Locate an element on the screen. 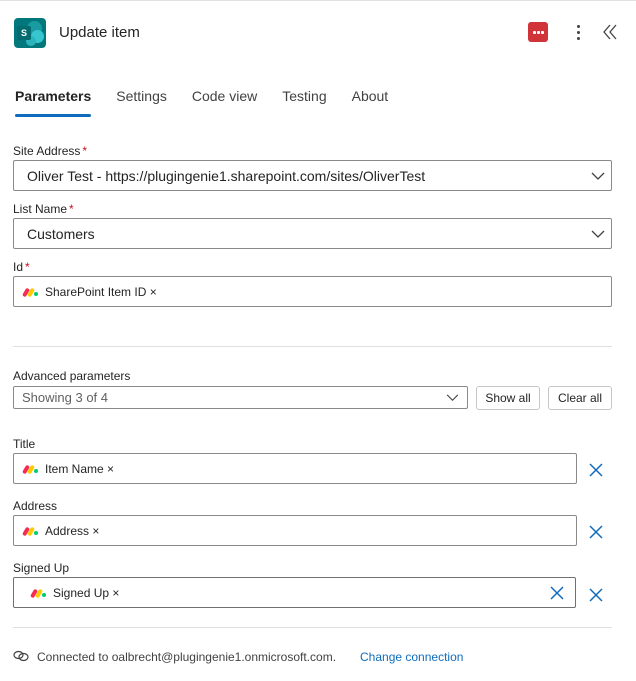 This screenshot has width=636, height=681. remove-signed-up-param-icon is located at coordinates (596, 595).